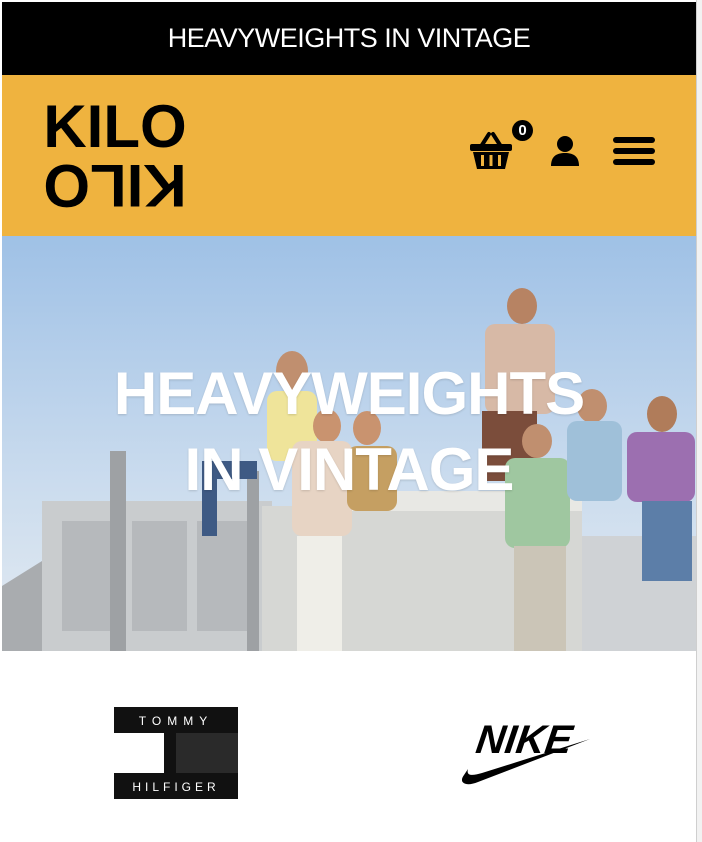 The width and height of the screenshot is (702, 842). Describe the element at coordinates (176, 721) in the screenshot. I see `tommy-logo-text-top: TOMMY` at that location.